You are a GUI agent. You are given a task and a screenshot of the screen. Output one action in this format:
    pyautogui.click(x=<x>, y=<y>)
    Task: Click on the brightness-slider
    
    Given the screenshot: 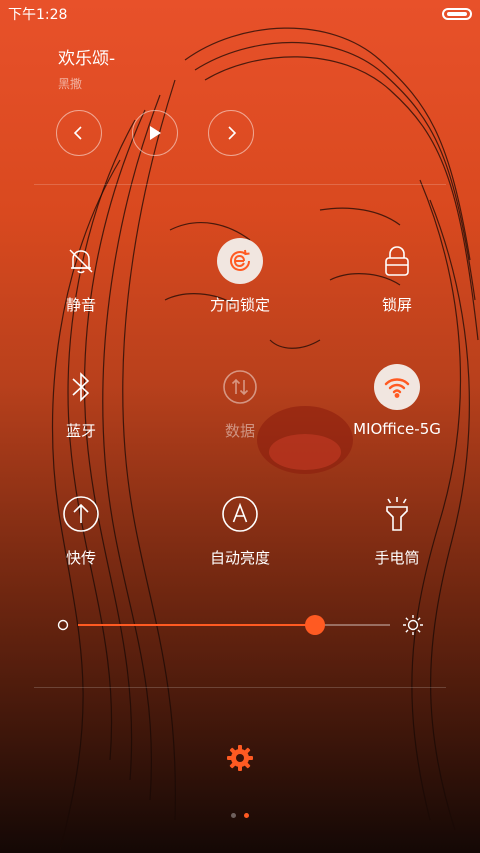 What is the action you would take?
    pyautogui.click(x=241, y=625)
    